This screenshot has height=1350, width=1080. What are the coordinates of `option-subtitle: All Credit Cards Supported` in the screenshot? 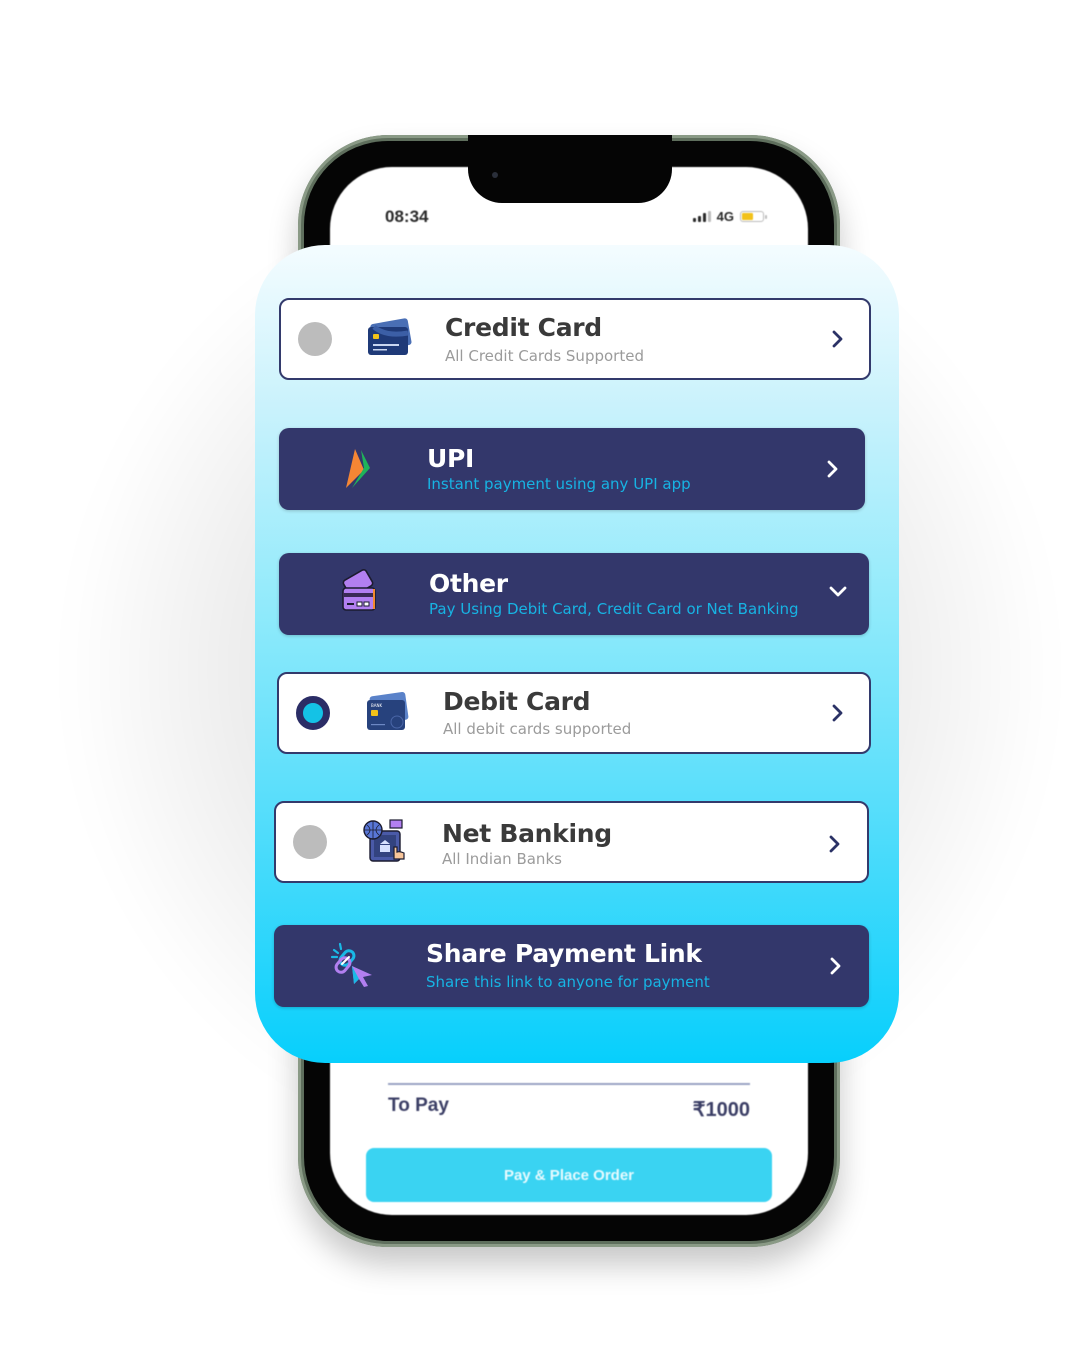 It's located at (544, 356).